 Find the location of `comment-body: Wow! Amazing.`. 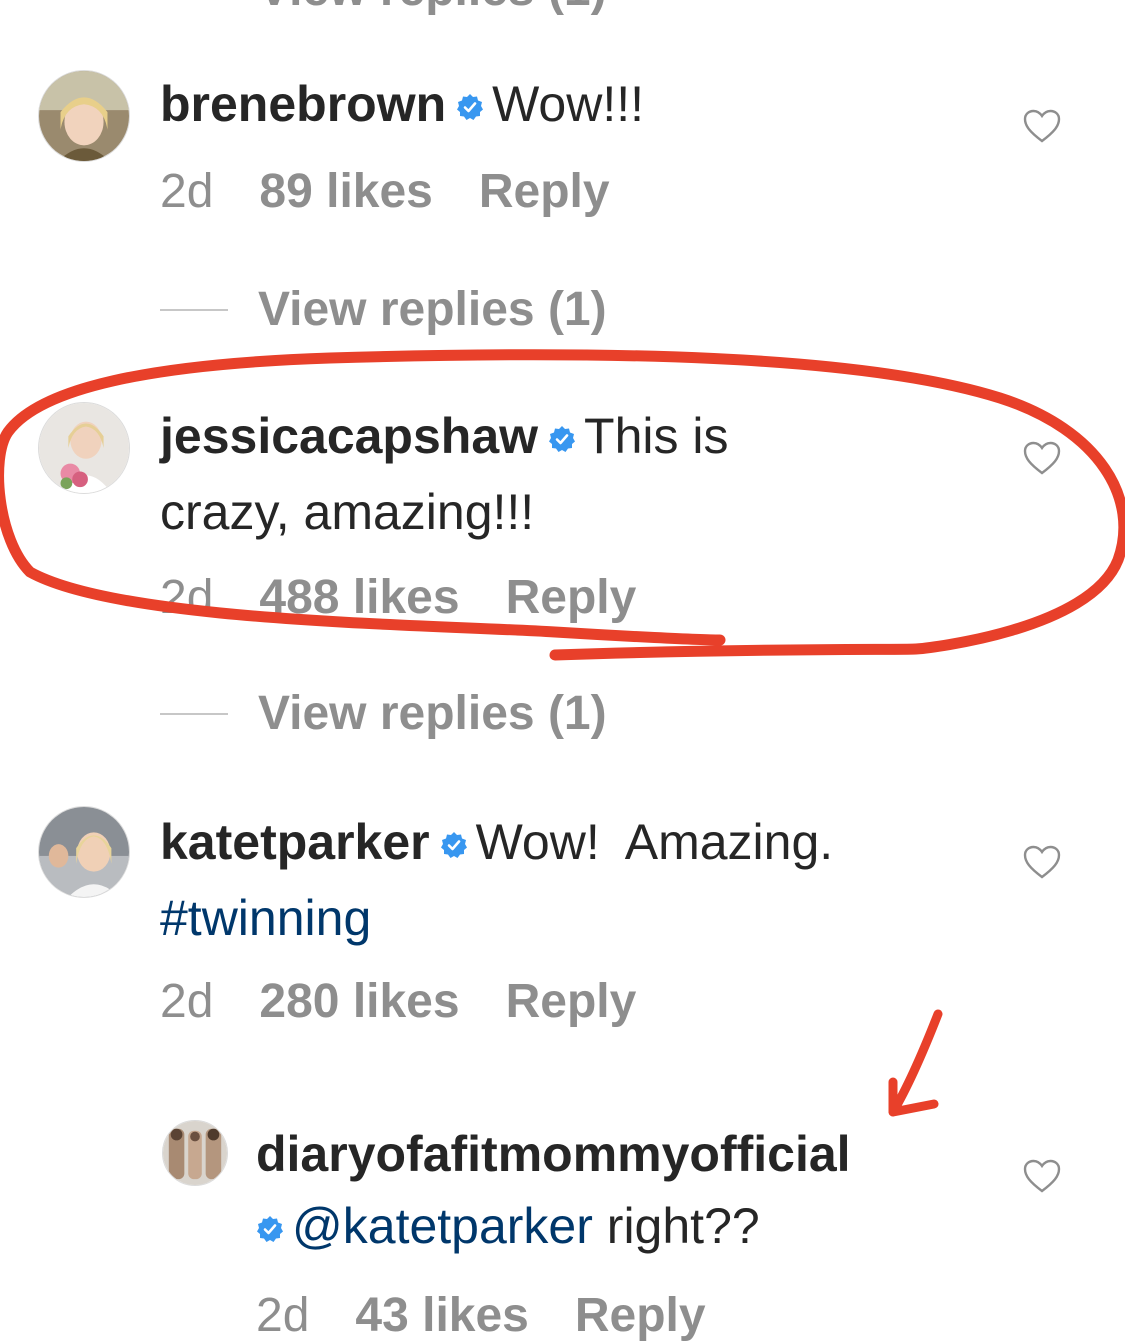

comment-body: Wow! Amazing. is located at coordinates (654, 842).